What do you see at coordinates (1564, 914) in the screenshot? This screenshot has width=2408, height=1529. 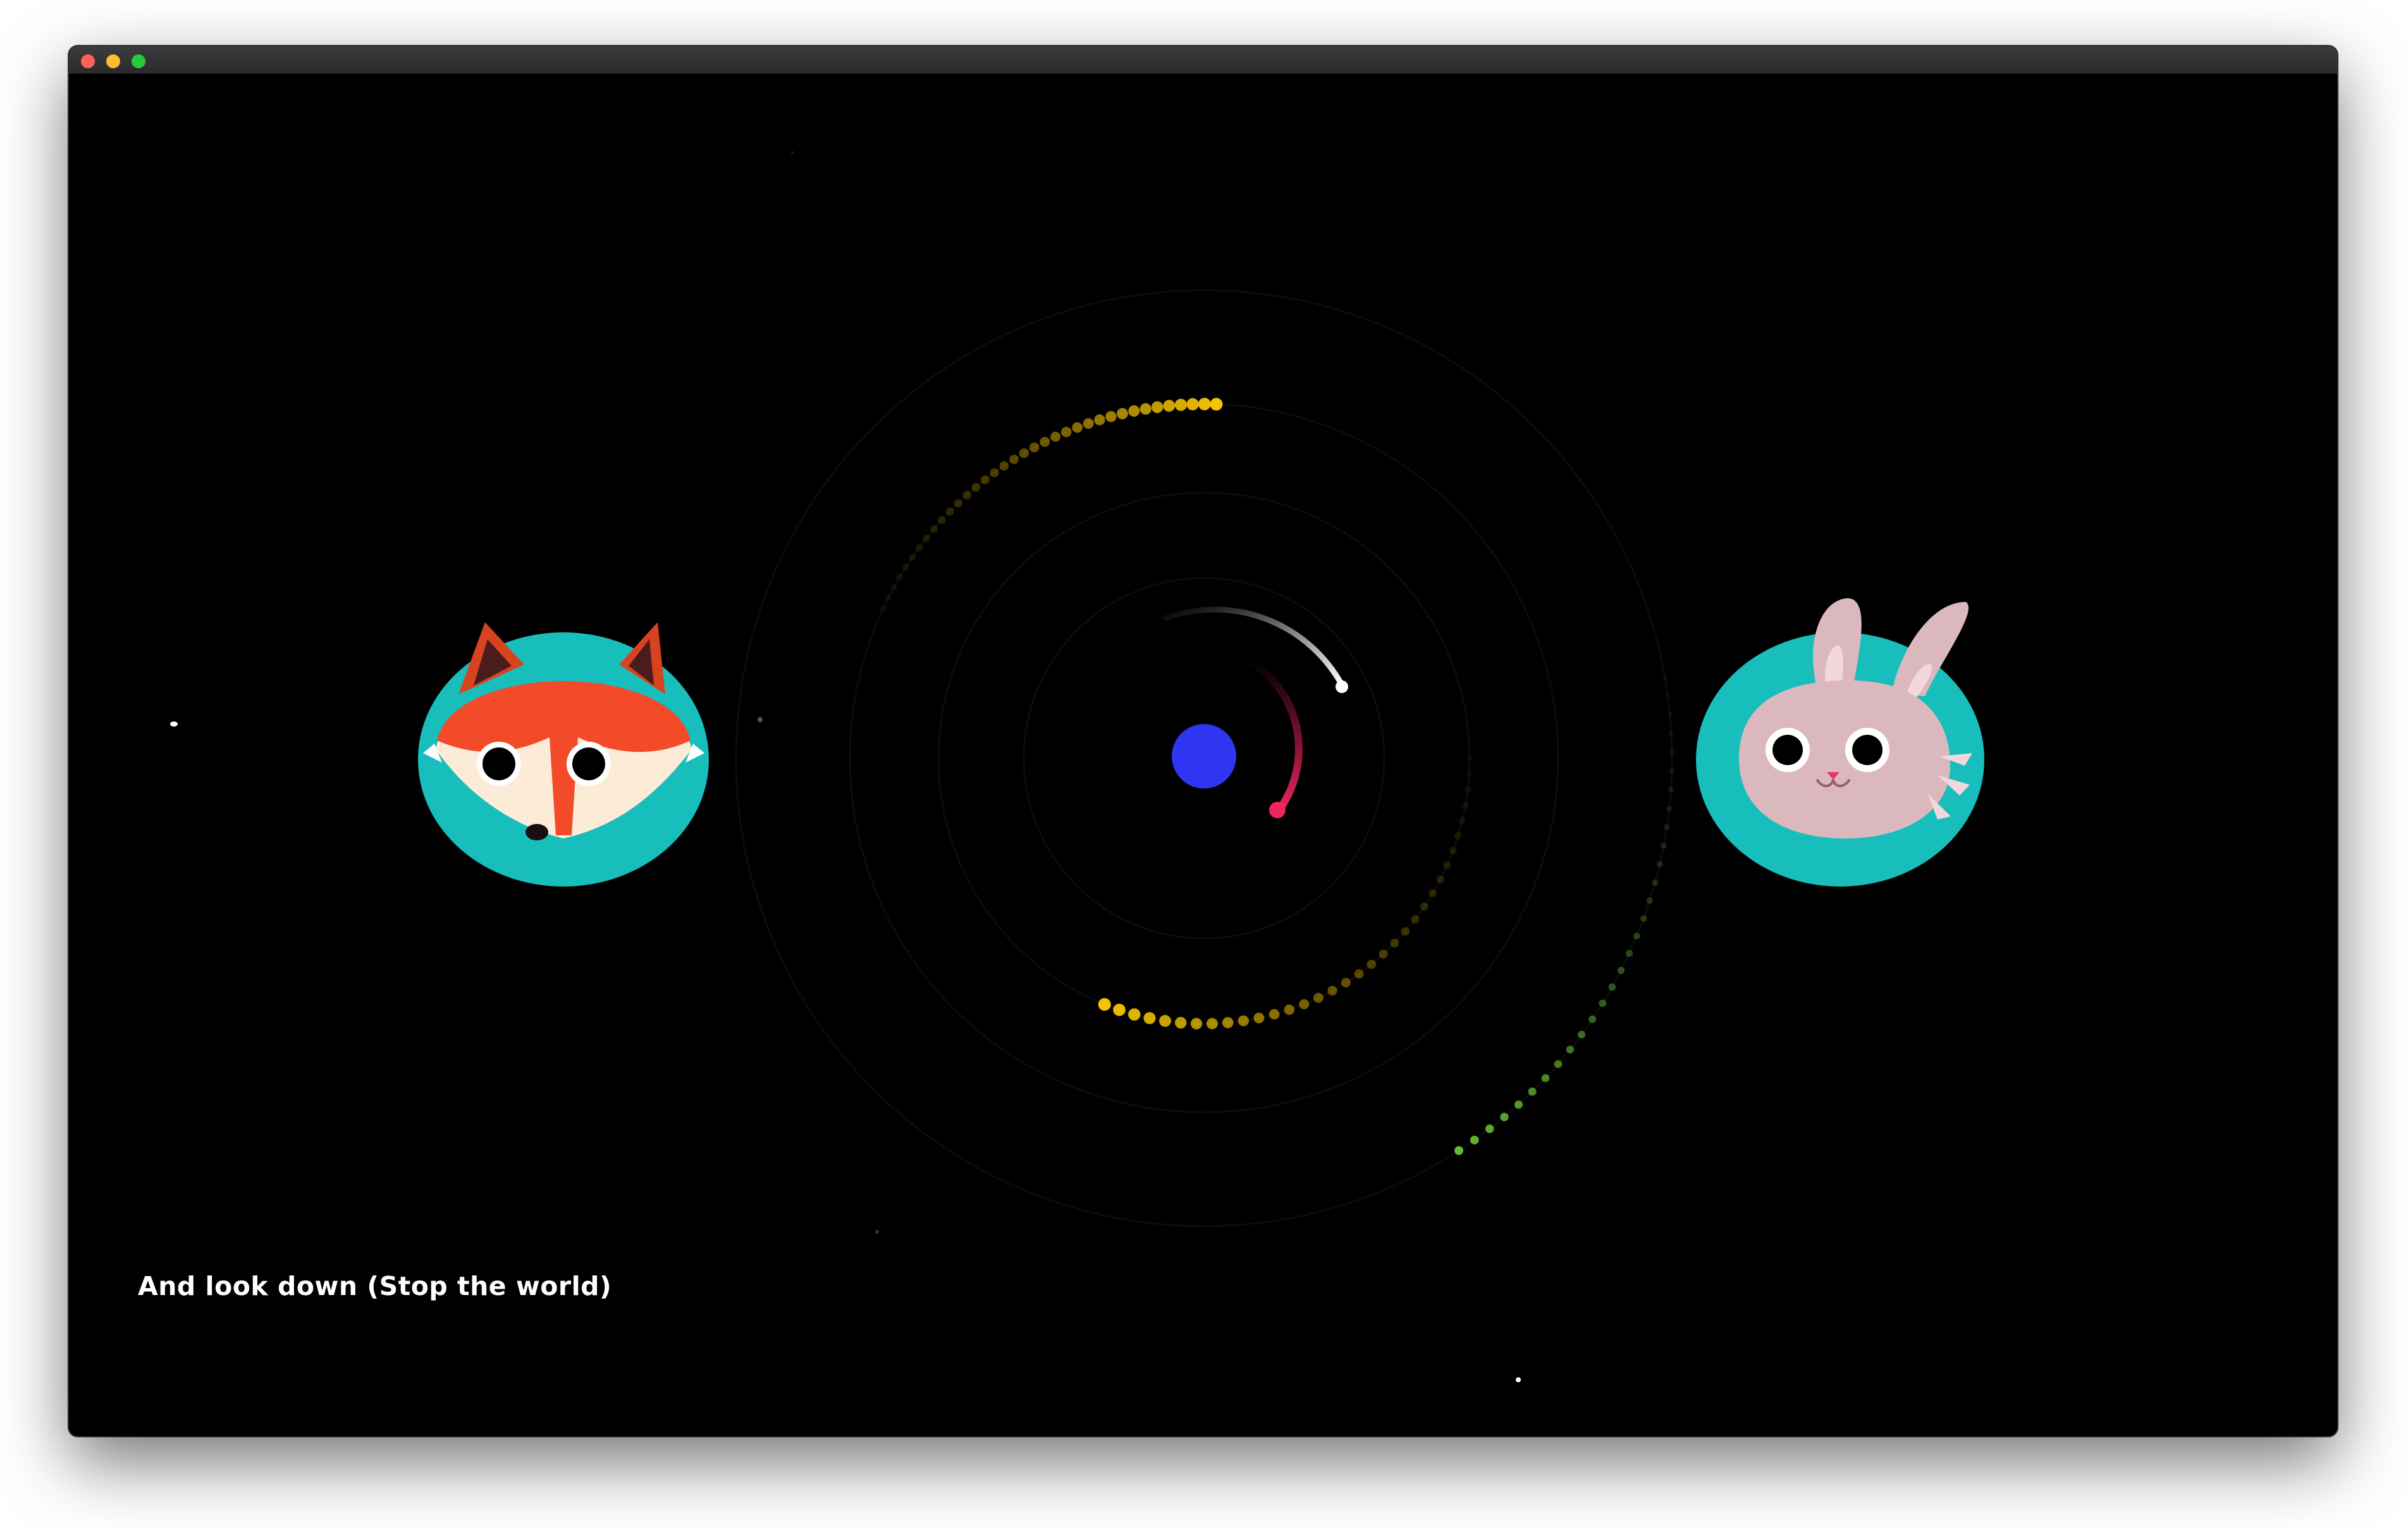 I see `orbit-trail-green` at bounding box center [1564, 914].